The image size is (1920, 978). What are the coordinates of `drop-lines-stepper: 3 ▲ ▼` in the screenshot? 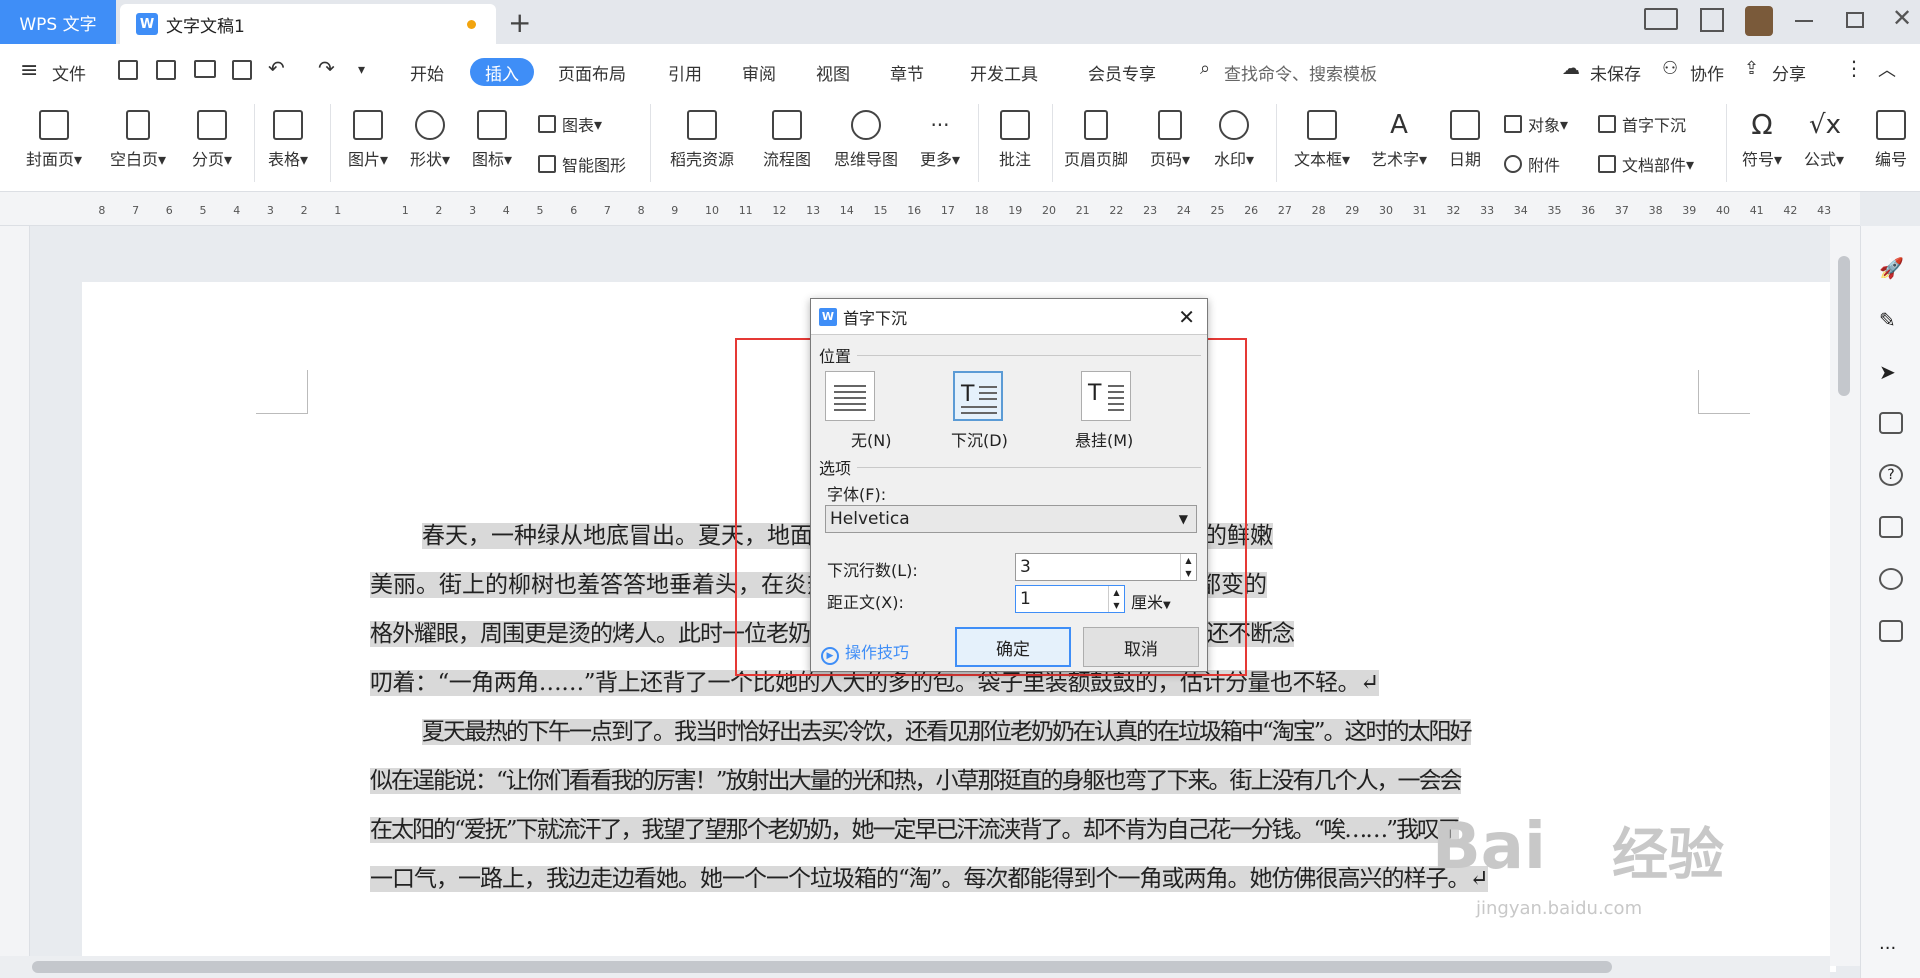 It's located at (1106, 567).